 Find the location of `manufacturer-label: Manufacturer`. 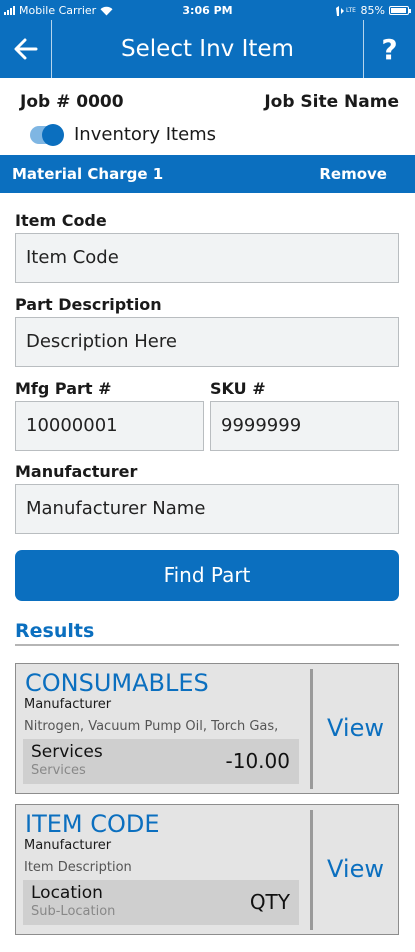

manufacturer-label: Manufacturer is located at coordinates (76, 471).